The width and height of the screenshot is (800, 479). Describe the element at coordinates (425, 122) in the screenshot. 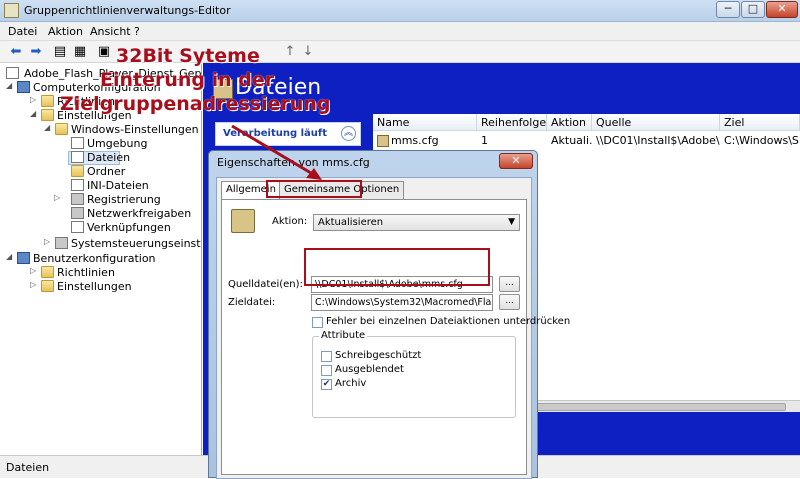

I see `column-header-name: Name` at that location.